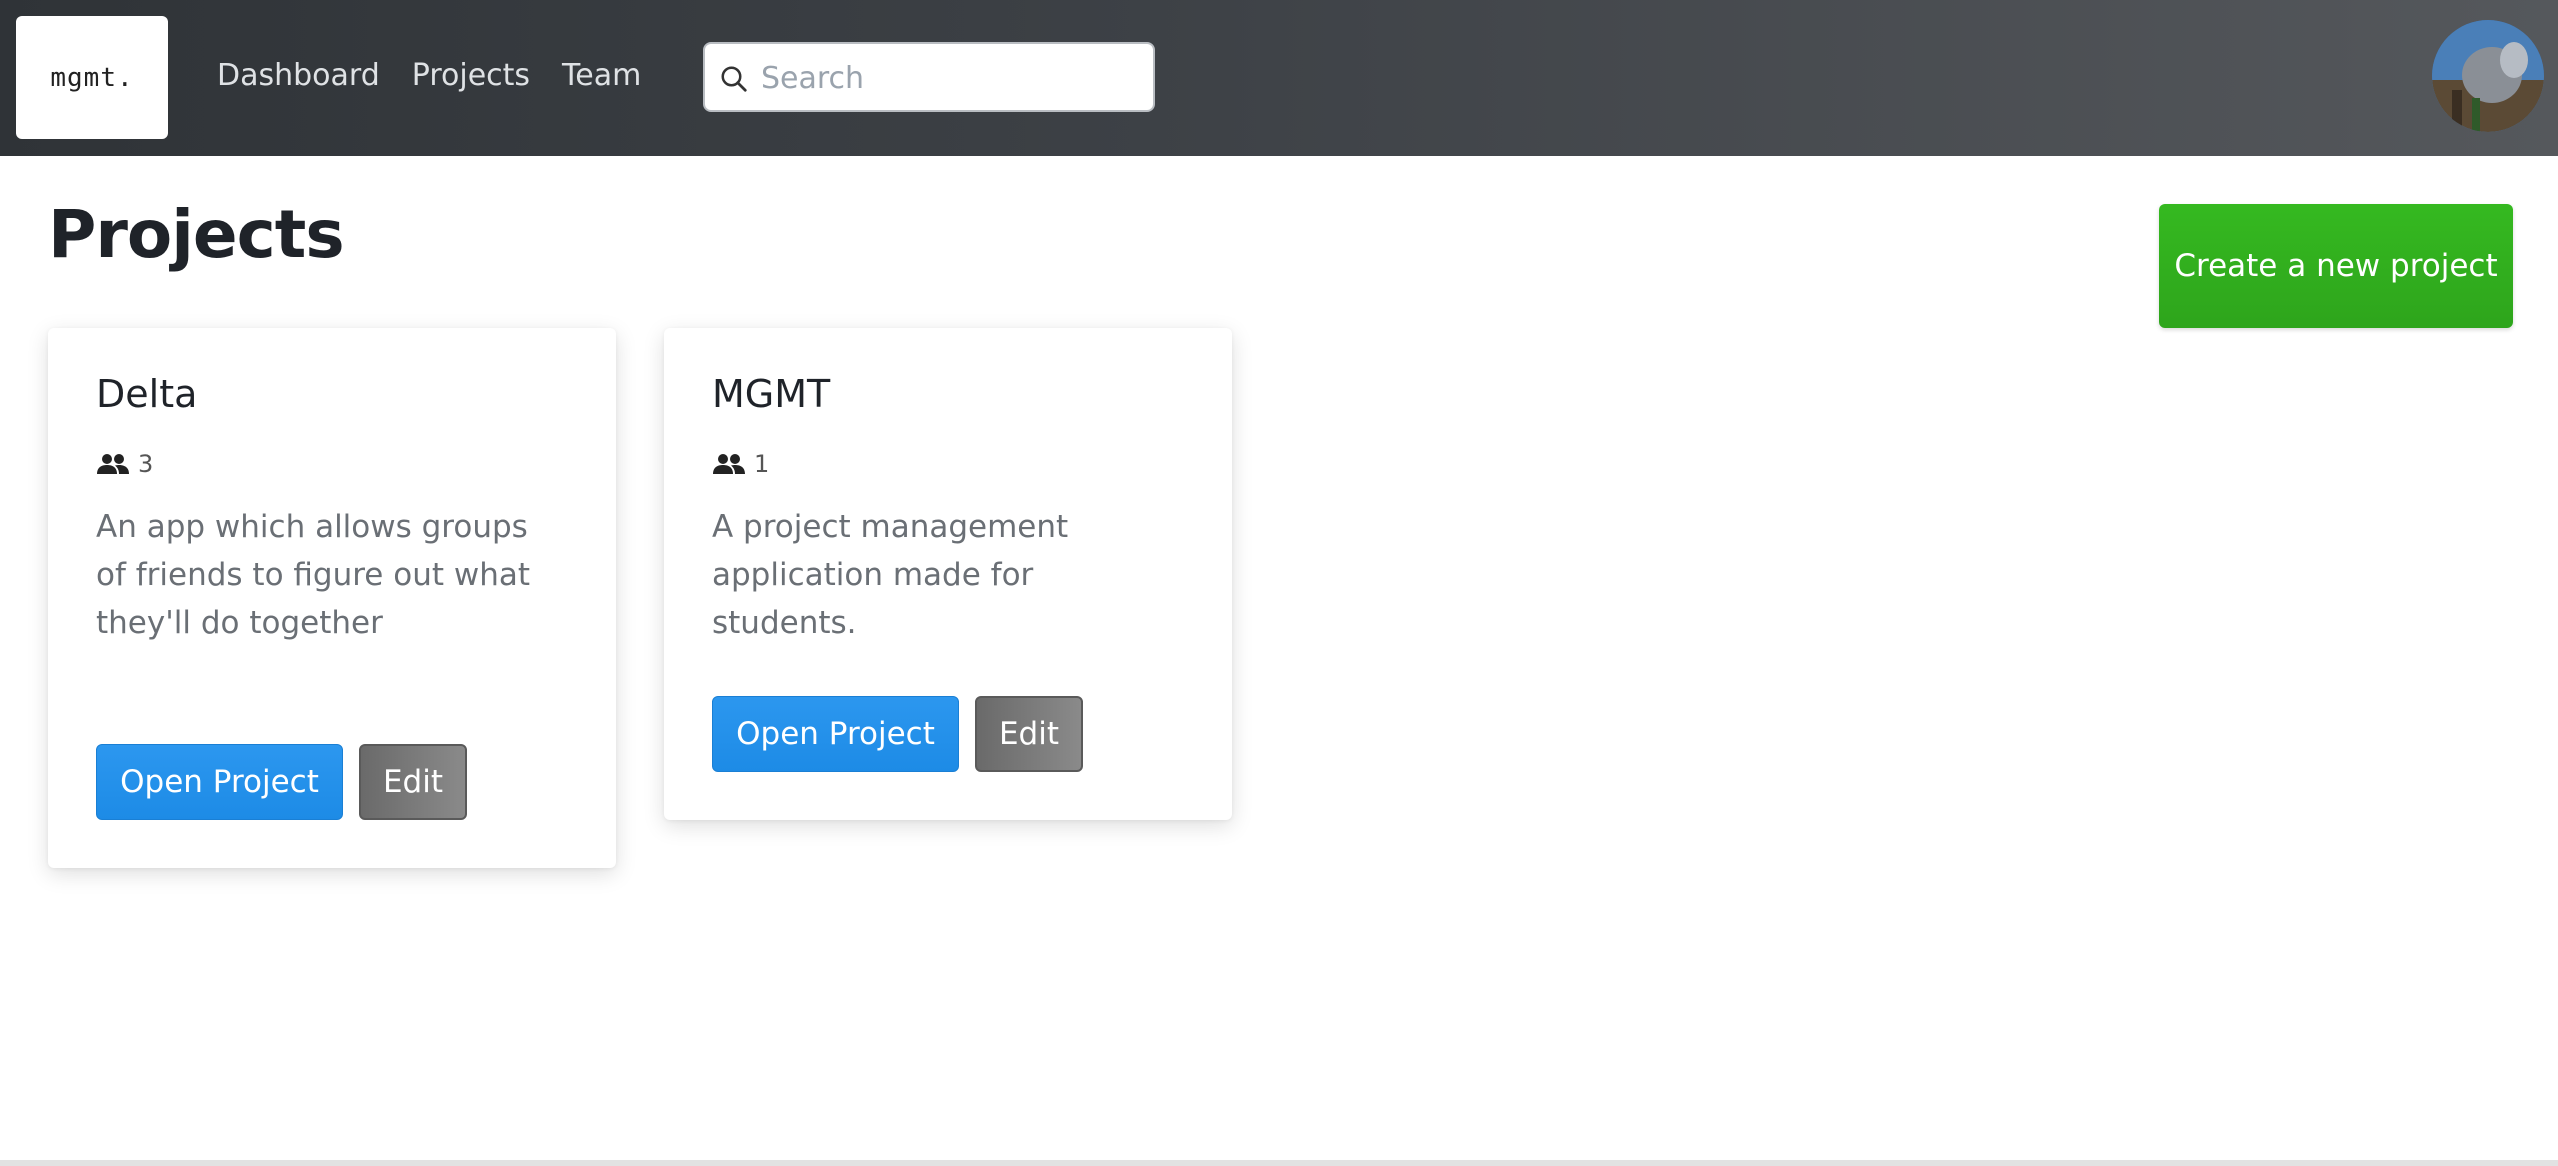 The width and height of the screenshot is (2558, 1166). Describe the element at coordinates (601, 76) in the screenshot. I see `nav-link-team: Team` at that location.